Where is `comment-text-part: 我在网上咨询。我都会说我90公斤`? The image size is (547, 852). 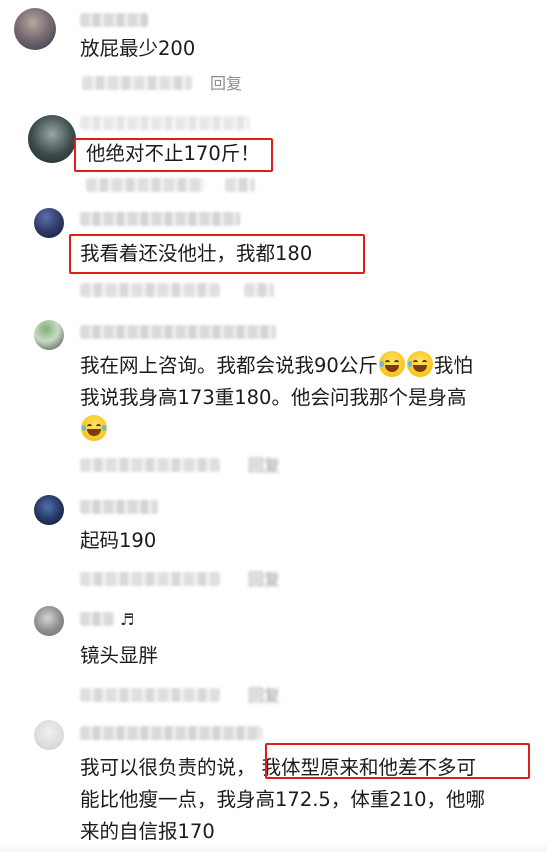 comment-text-part: 我在网上咨询。我都会说我90公斤 is located at coordinates (229, 365).